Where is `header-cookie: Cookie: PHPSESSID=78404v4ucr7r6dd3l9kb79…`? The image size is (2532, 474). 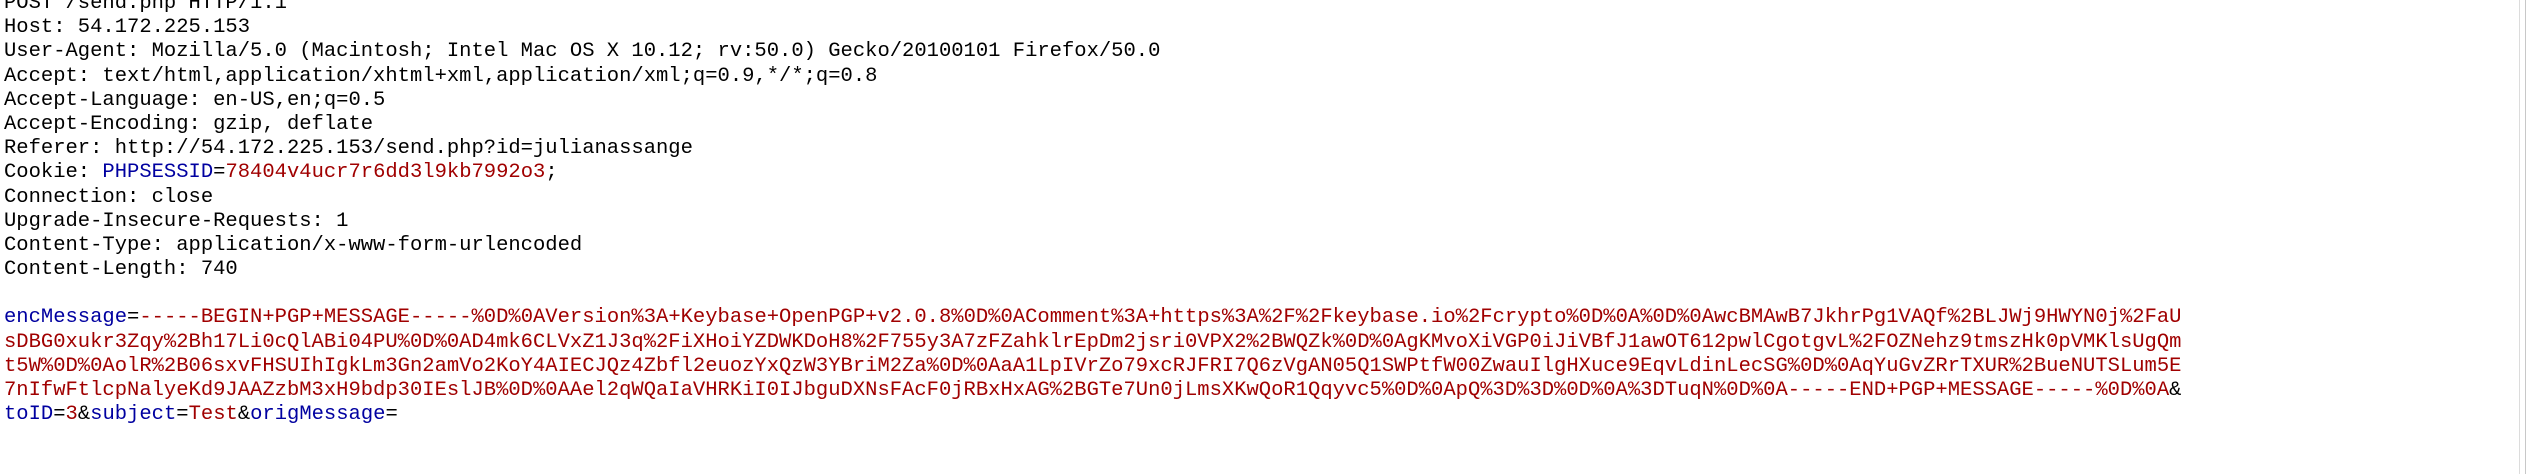
header-cookie: Cookie: PHPSESSID=78404v4ucr7r6dd3l9kb79… is located at coordinates (1262, 173).